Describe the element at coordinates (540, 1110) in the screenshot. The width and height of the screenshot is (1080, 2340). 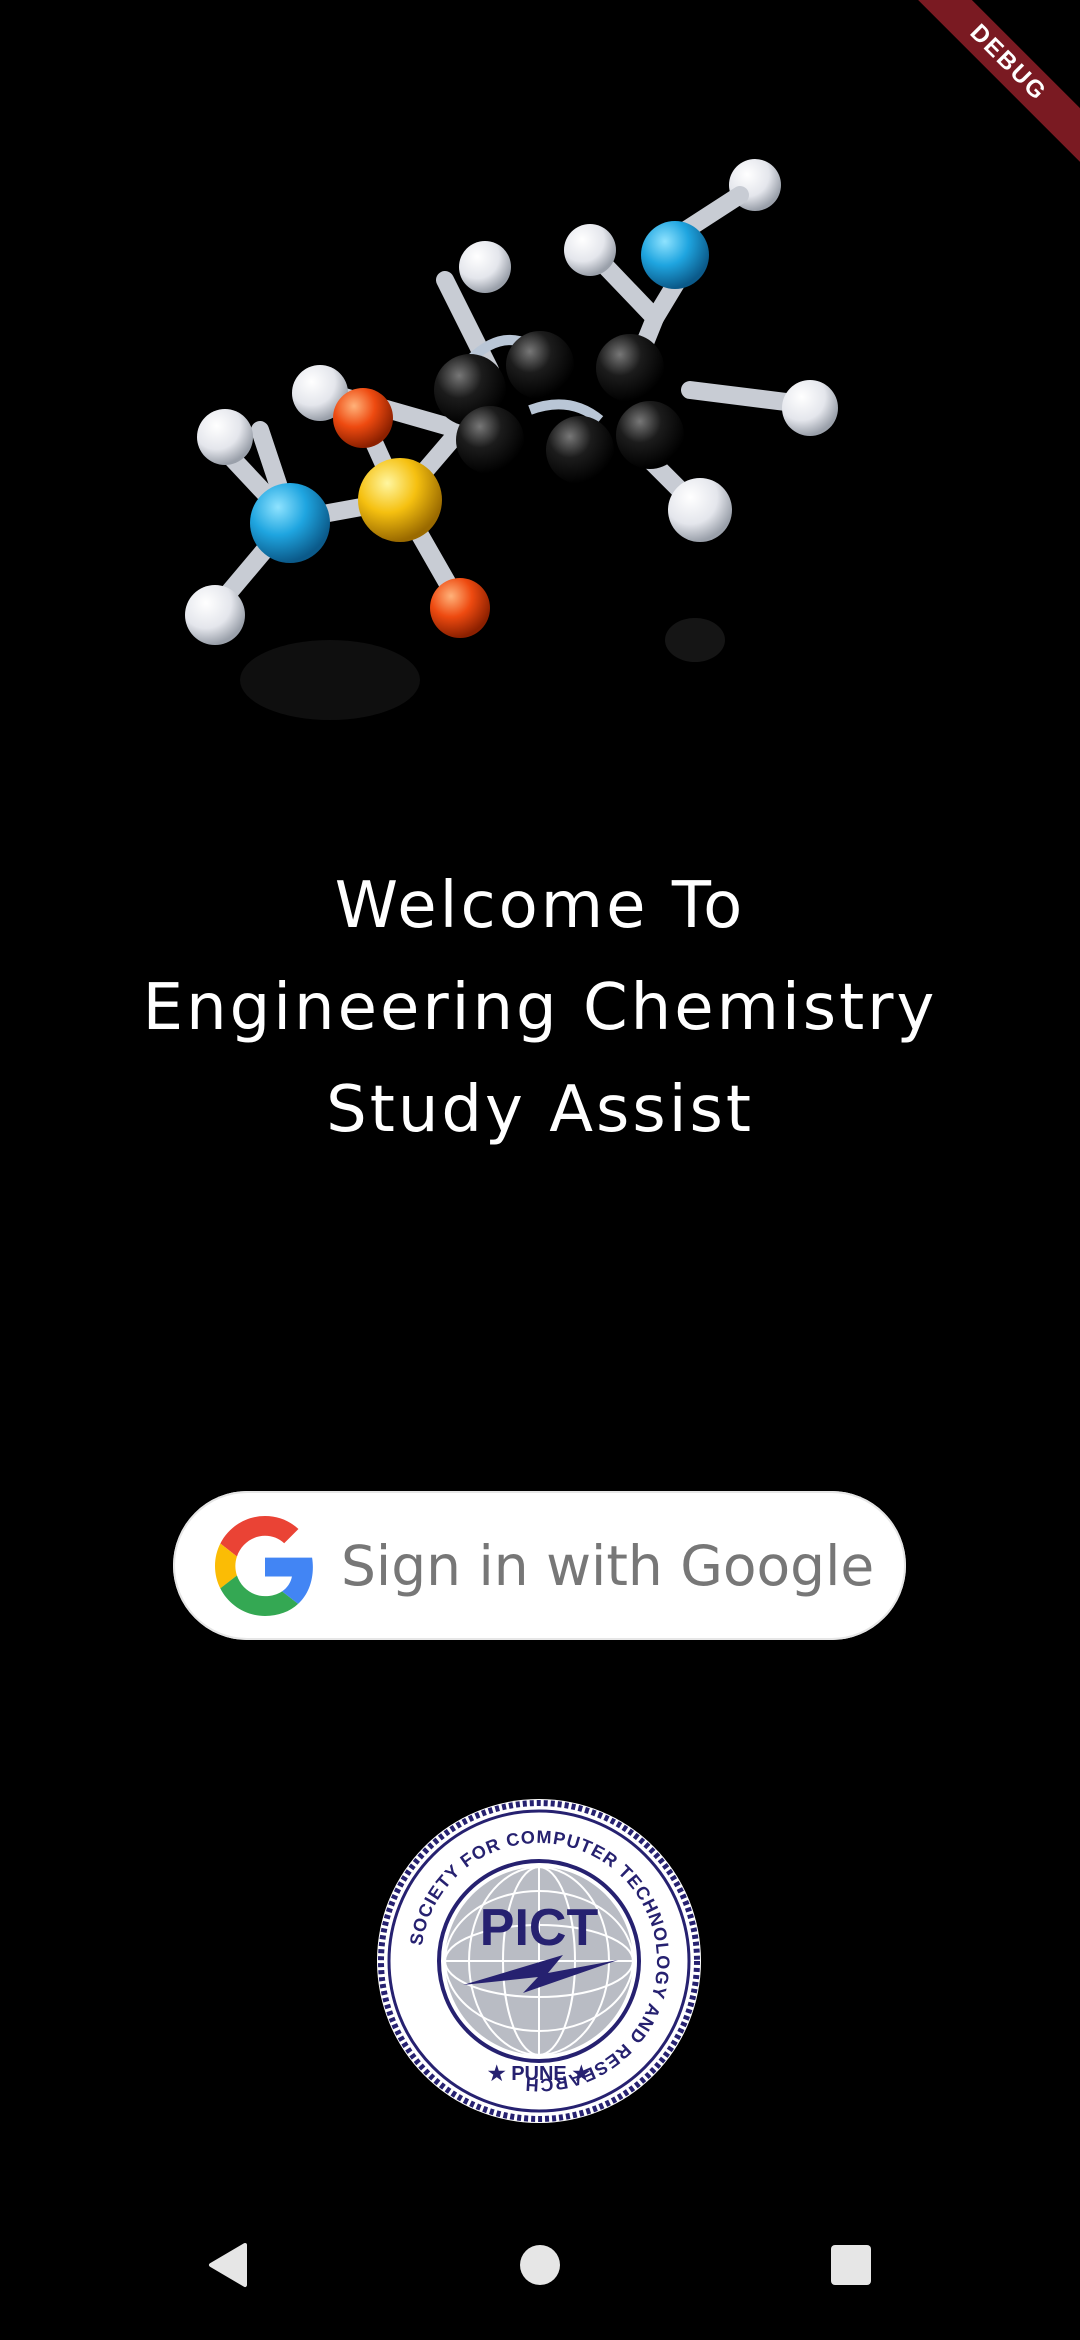
I see `welcome-line-3: Study Assist` at that location.